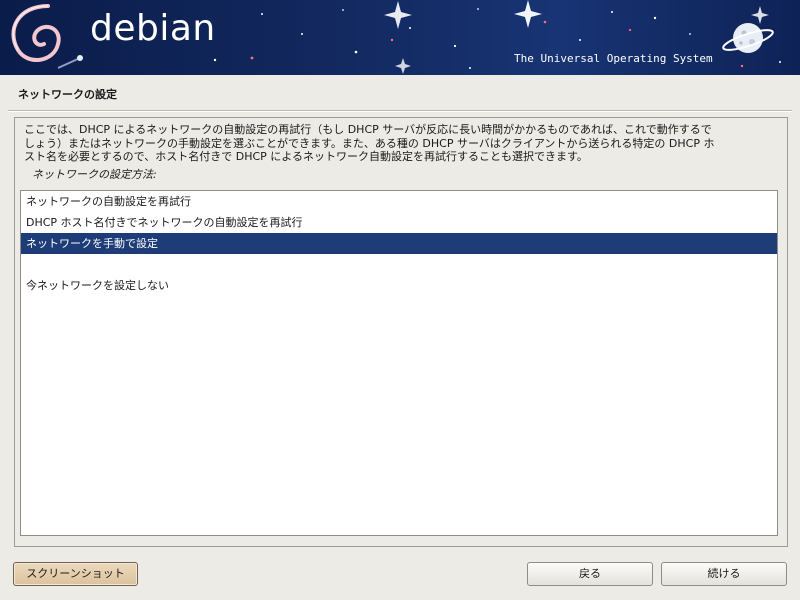  Describe the element at coordinates (613, 58) in the screenshot. I see `tagline: The Universal Operating System` at that location.